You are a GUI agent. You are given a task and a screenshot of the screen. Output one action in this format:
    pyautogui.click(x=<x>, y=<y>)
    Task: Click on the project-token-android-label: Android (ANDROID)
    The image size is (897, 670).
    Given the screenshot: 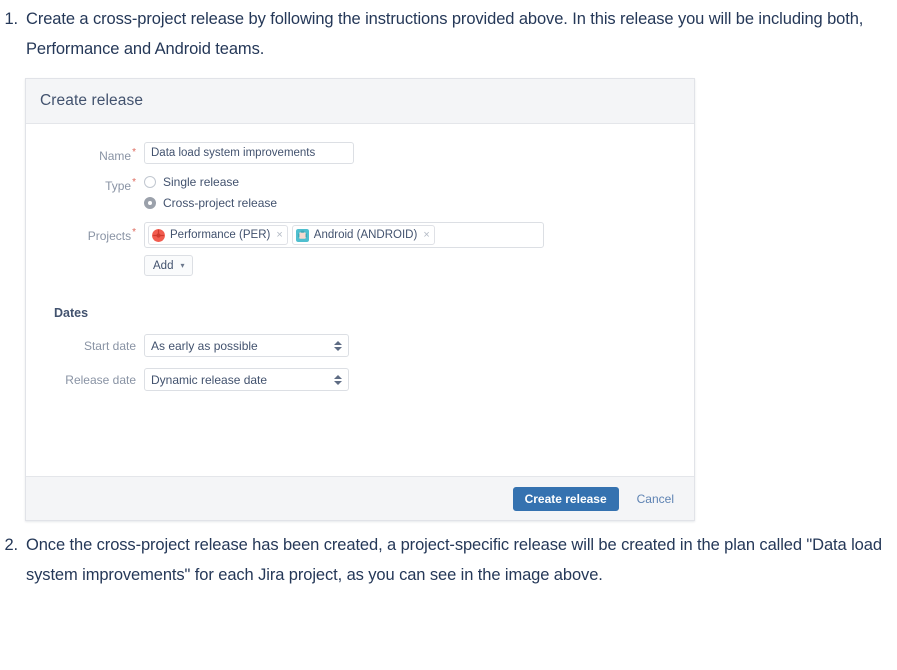 What is the action you would take?
    pyautogui.click(x=365, y=235)
    